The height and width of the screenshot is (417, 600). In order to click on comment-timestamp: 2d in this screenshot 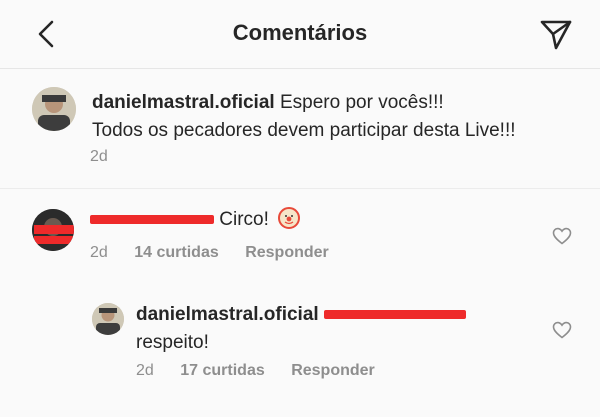, I will do `click(99, 252)`.